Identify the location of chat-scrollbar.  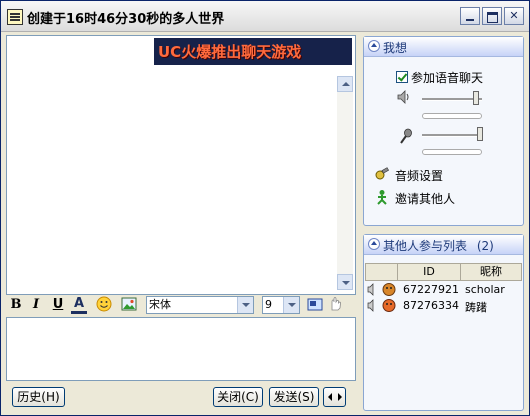
(345, 183).